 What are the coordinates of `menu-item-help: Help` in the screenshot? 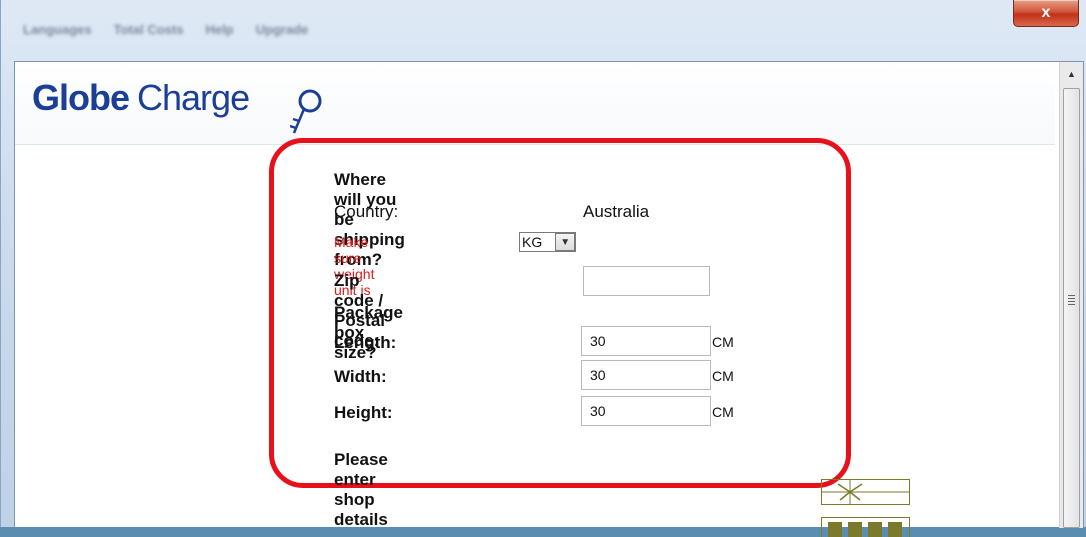 It's located at (219, 32).